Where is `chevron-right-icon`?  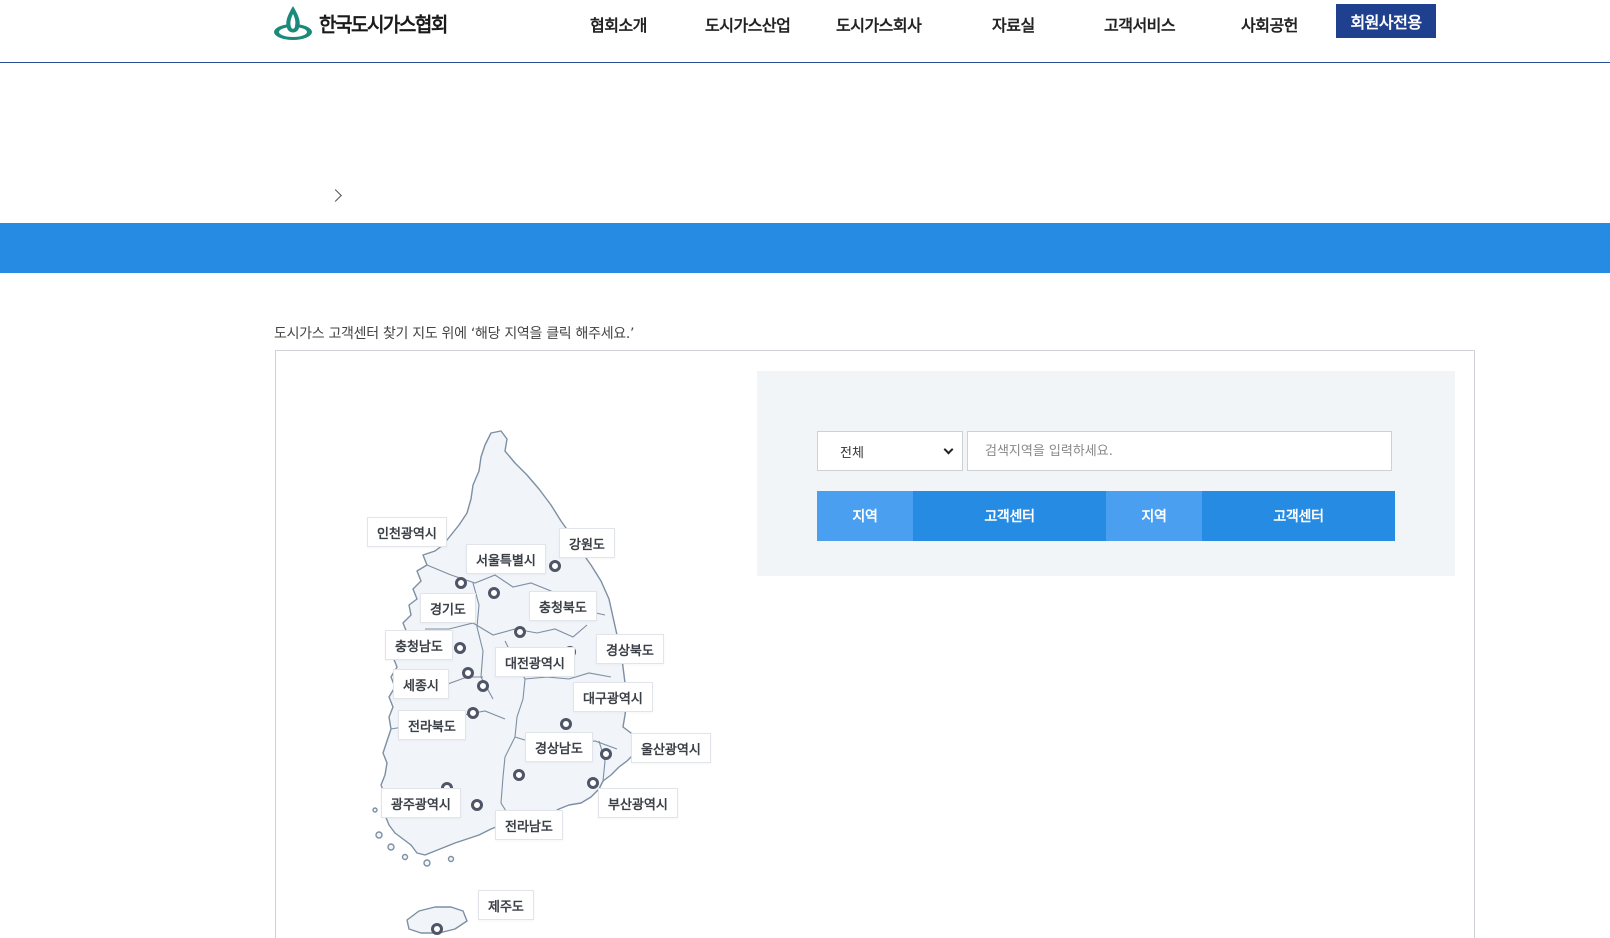
chevron-right-icon is located at coordinates (335, 195).